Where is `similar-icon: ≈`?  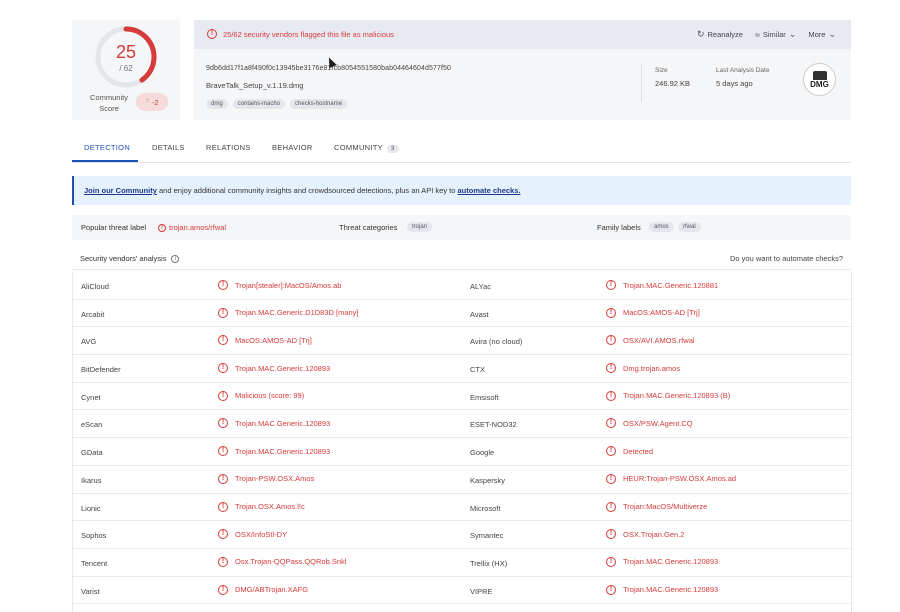
similar-icon: ≈ is located at coordinates (757, 34).